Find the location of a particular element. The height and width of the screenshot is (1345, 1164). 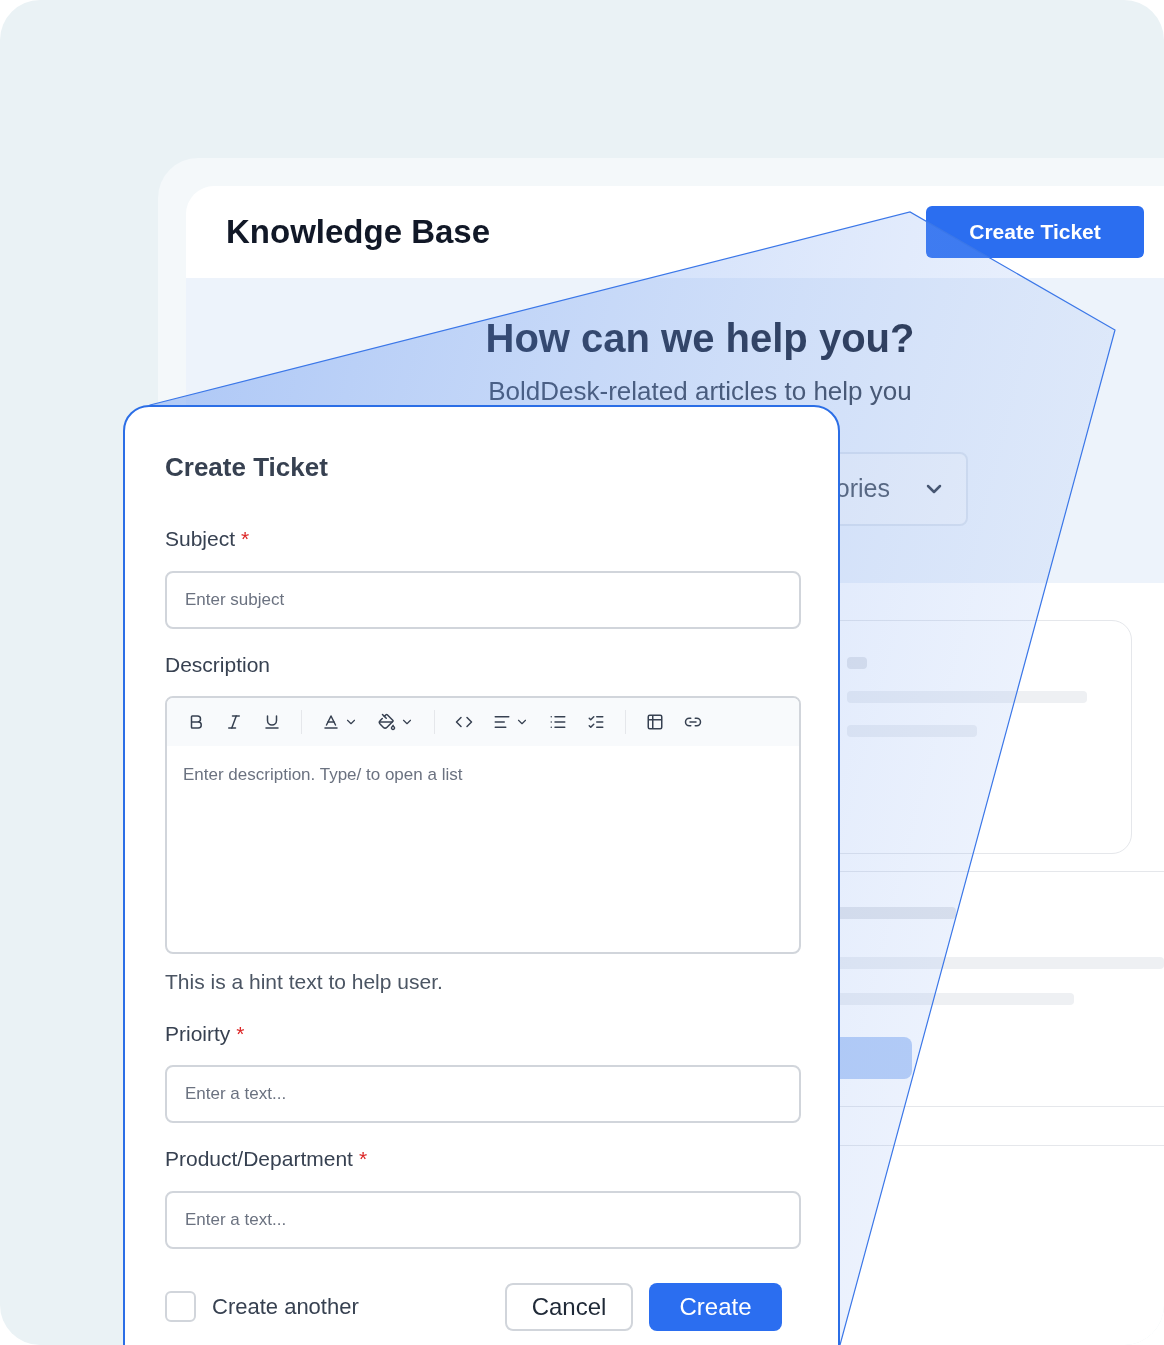

editor-placeholder: Enter description. Type/ to open a list is located at coordinates (323, 775).